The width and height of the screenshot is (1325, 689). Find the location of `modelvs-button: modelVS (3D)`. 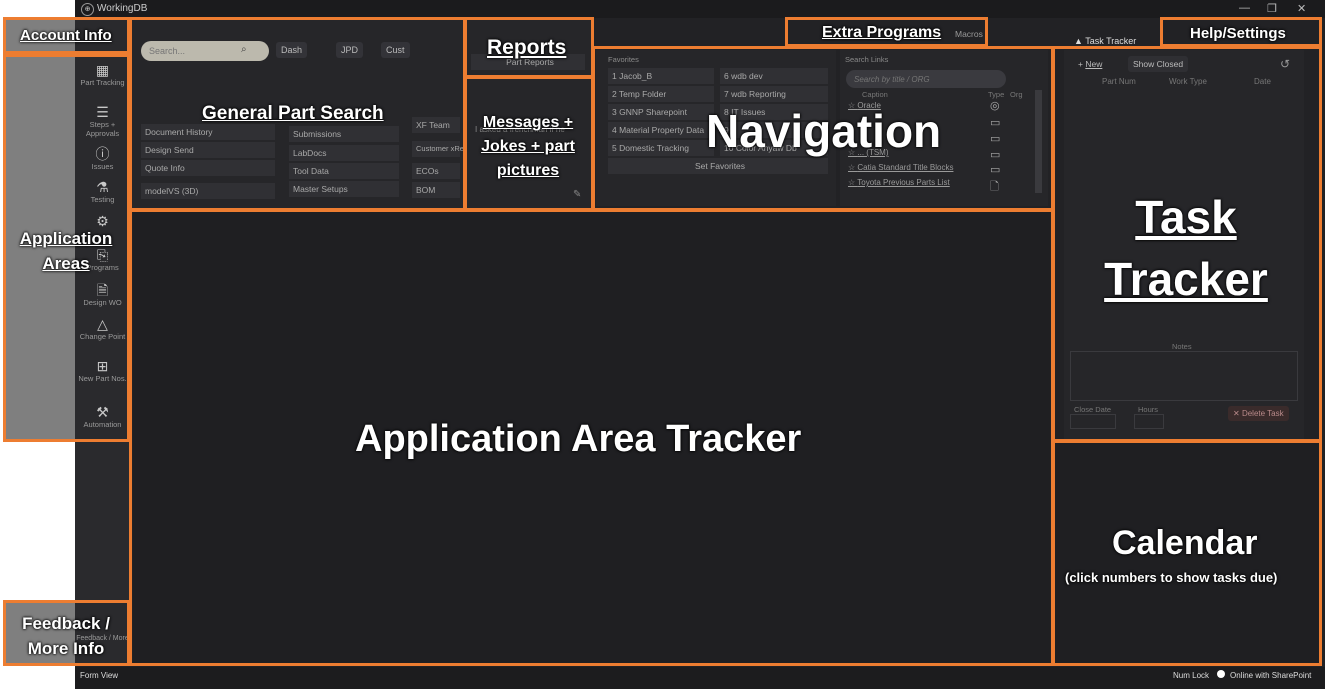

modelvs-button: modelVS (3D) is located at coordinates (208, 191).